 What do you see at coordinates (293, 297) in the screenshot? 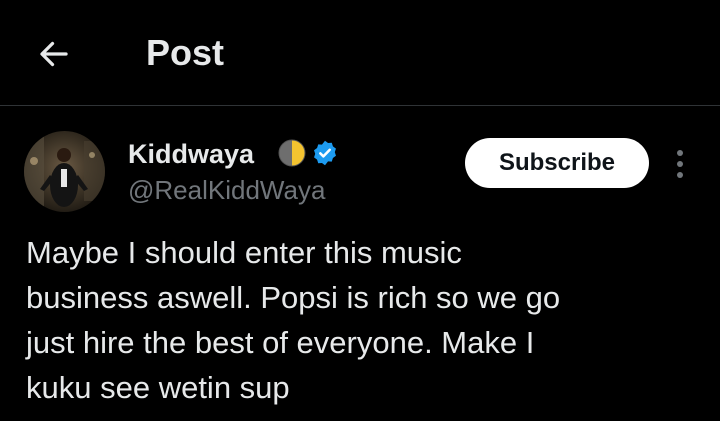
I see `post-text-line: business aswell. Popsi is rich so we go` at bounding box center [293, 297].